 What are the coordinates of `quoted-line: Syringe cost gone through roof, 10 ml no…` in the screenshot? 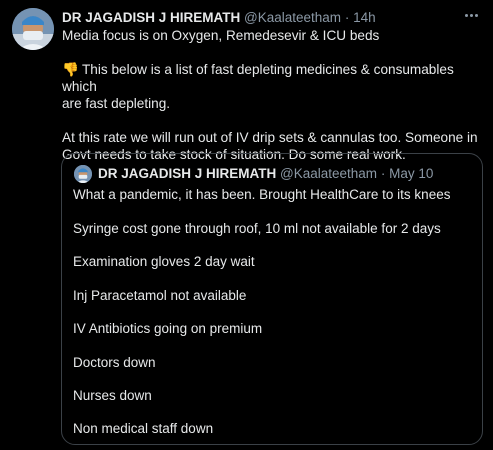 It's located at (257, 228).